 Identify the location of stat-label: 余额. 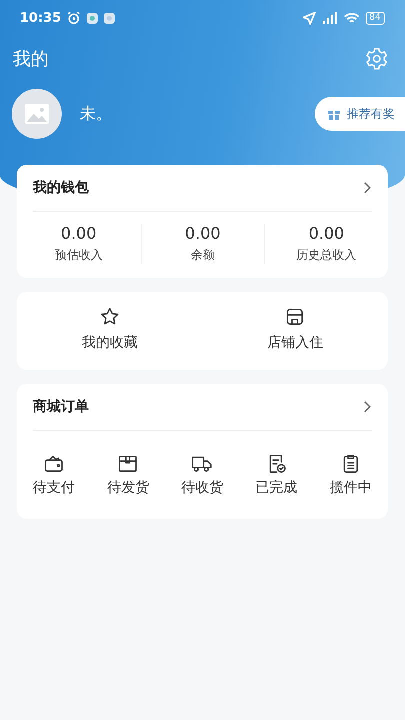
(202, 255).